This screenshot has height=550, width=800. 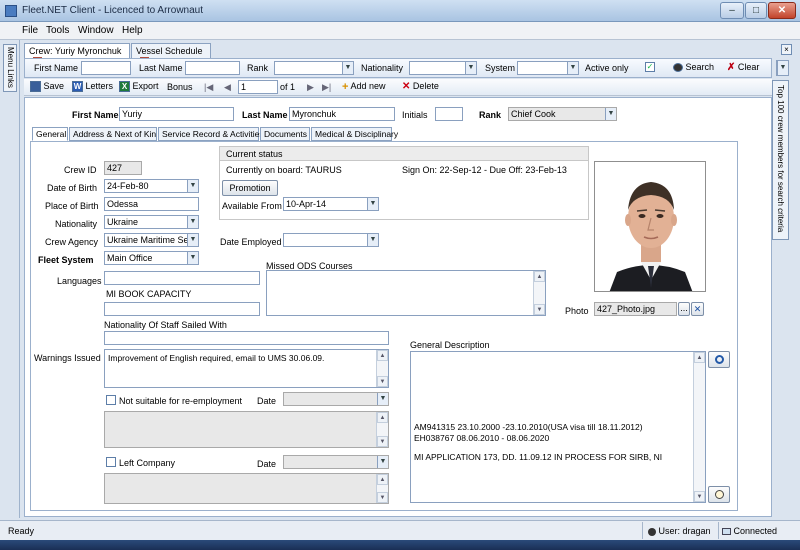 What do you see at coordinates (132, 30) in the screenshot?
I see `menu-help: Help` at bounding box center [132, 30].